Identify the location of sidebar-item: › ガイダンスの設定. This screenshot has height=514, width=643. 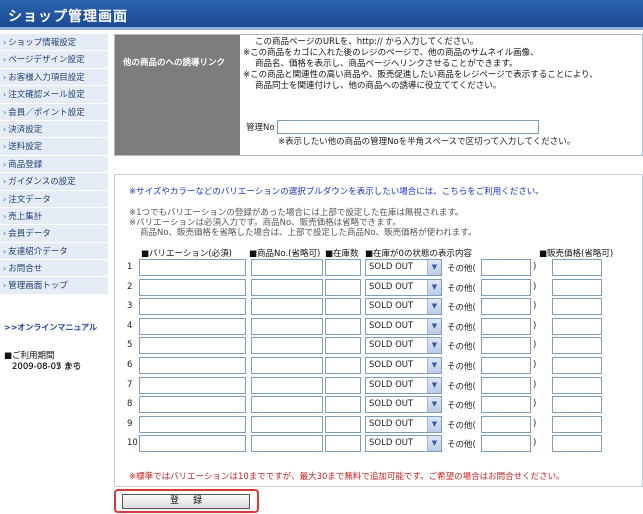
(54, 182).